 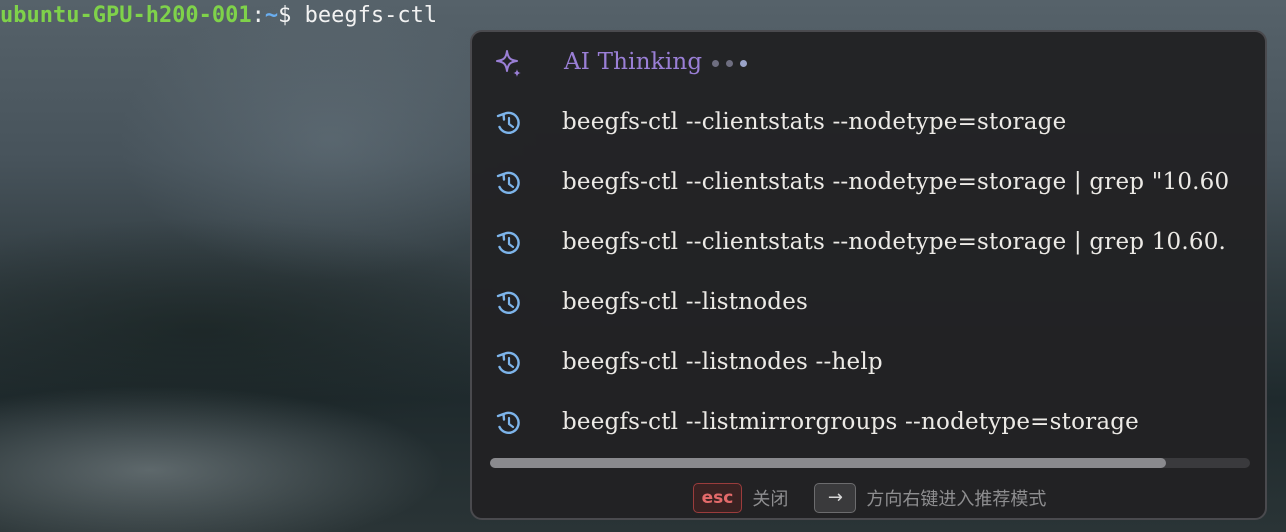 I want to click on popup-footer: esc 关闭 → 方向右键进入推荐模式, so click(x=868, y=498).